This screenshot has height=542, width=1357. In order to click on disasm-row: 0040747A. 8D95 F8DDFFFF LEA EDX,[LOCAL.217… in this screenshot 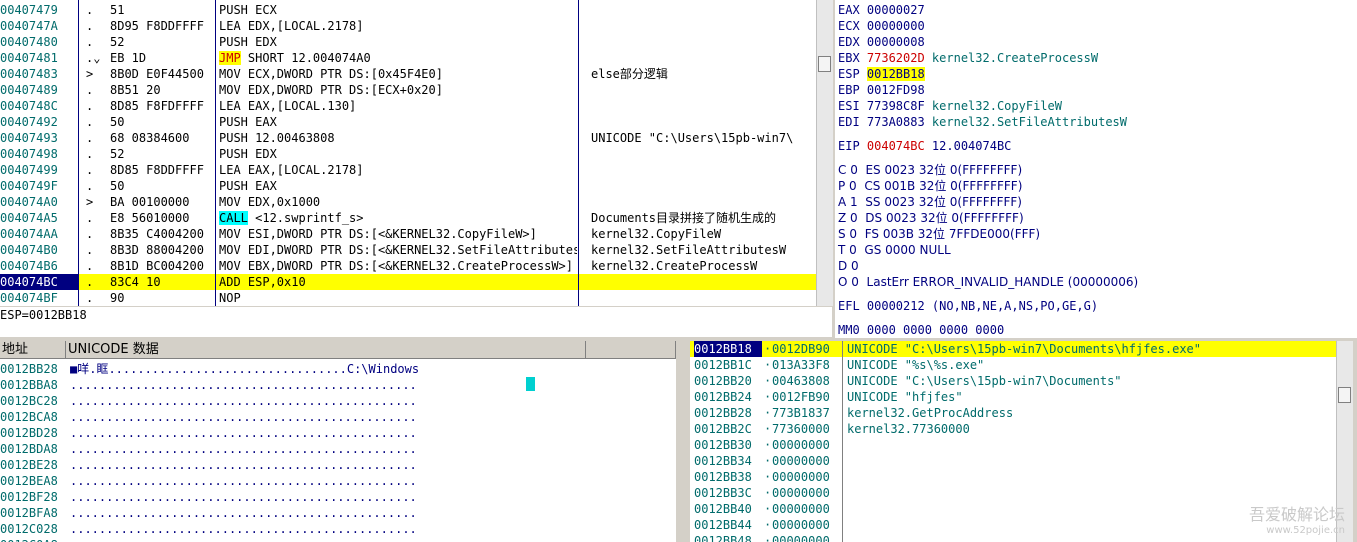, I will do `click(408, 26)`.